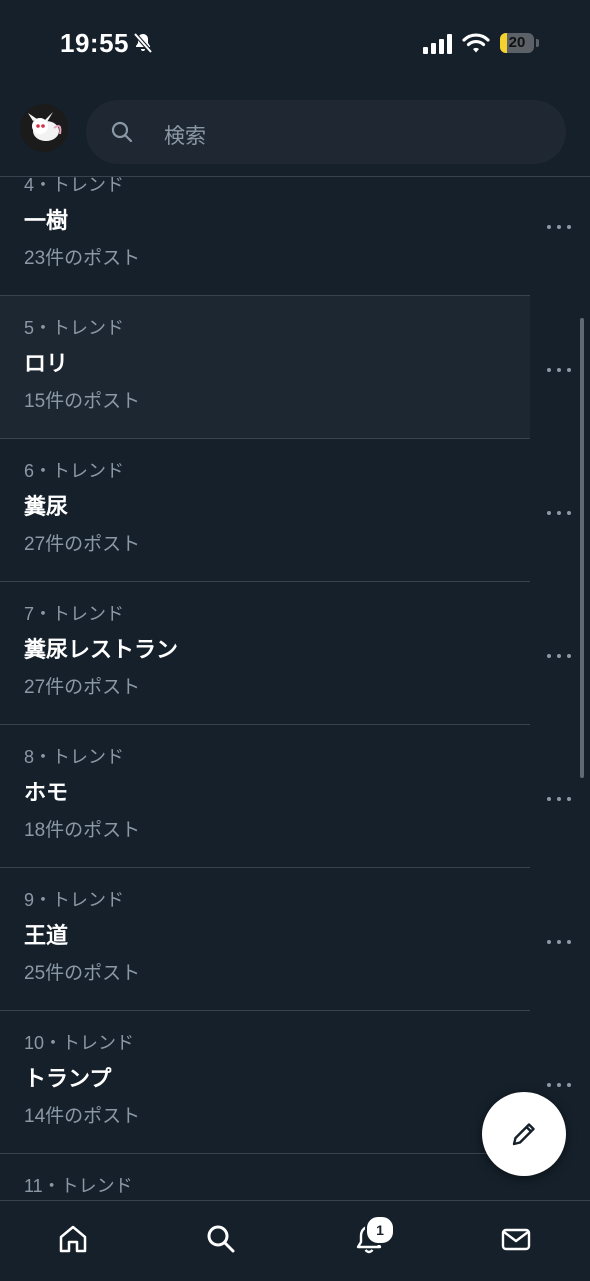 The height and width of the screenshot is (1281, 590). What do you see at coordinates (265, 796) in the screenshot?
I see `trend-item: 8・トレンド ホモ 18件のポスト` at bounding box center [265, 796].